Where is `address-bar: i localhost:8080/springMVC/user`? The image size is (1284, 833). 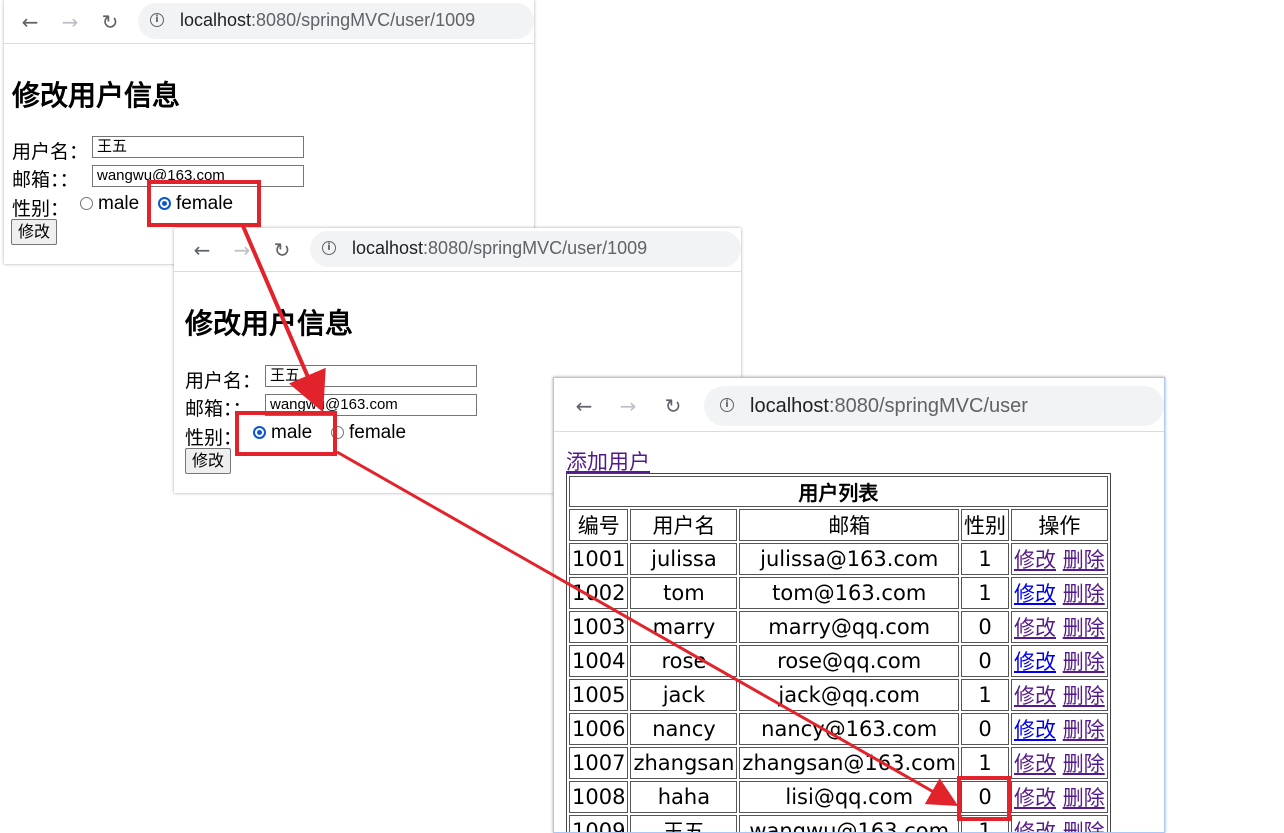
address-bar: i localhost:8080/springMVC/user is located at coordinates (934, 406).